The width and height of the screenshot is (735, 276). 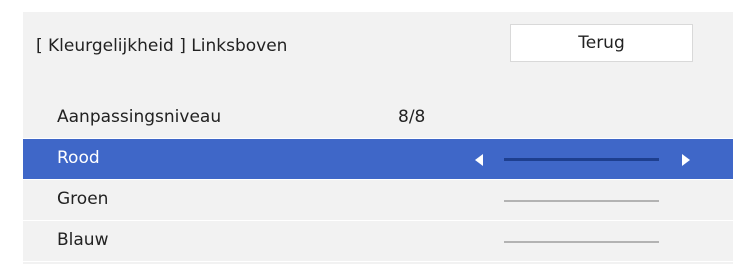 What do you see at coordinates (412, 117) in the screenshot?
I see `row-value: 8/8` at bounding box center [412, 117].